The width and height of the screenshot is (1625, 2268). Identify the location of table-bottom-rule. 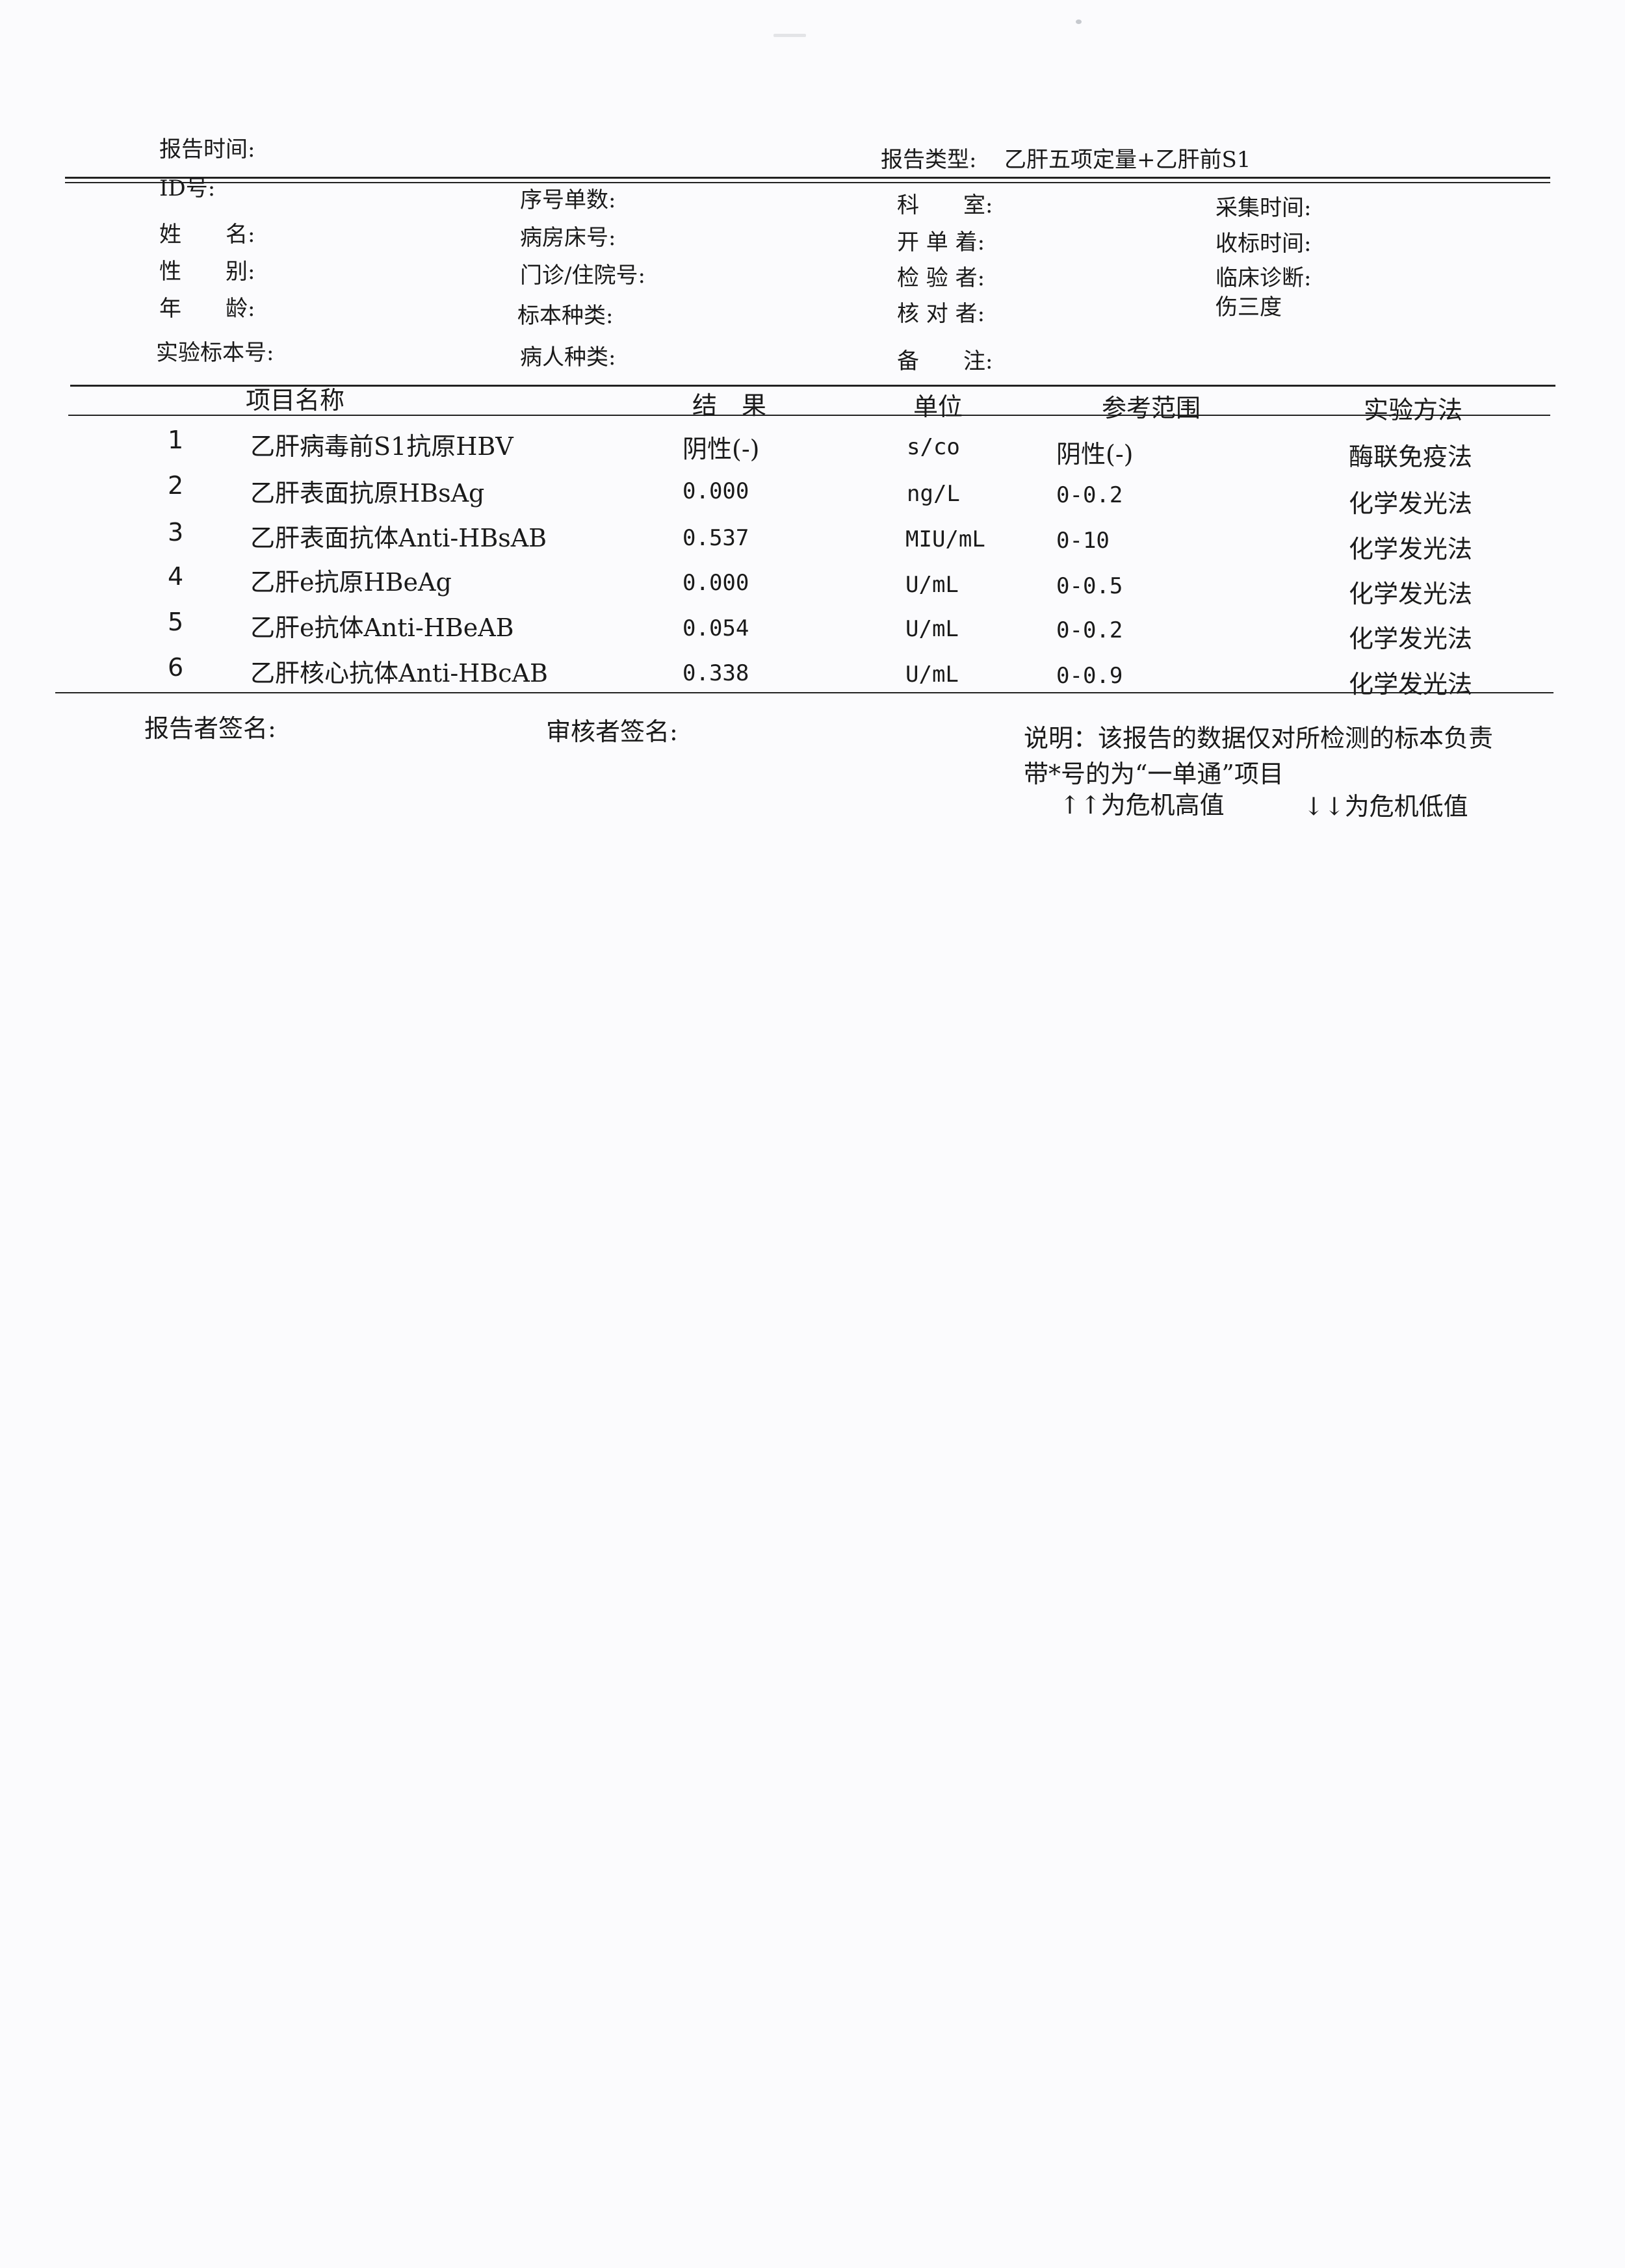
(805, 692).